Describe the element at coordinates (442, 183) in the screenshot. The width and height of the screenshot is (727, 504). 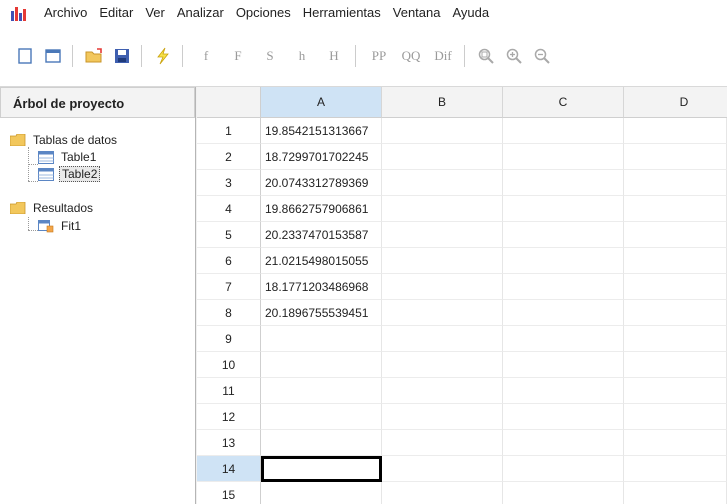
I see `cell-b3` at that location.